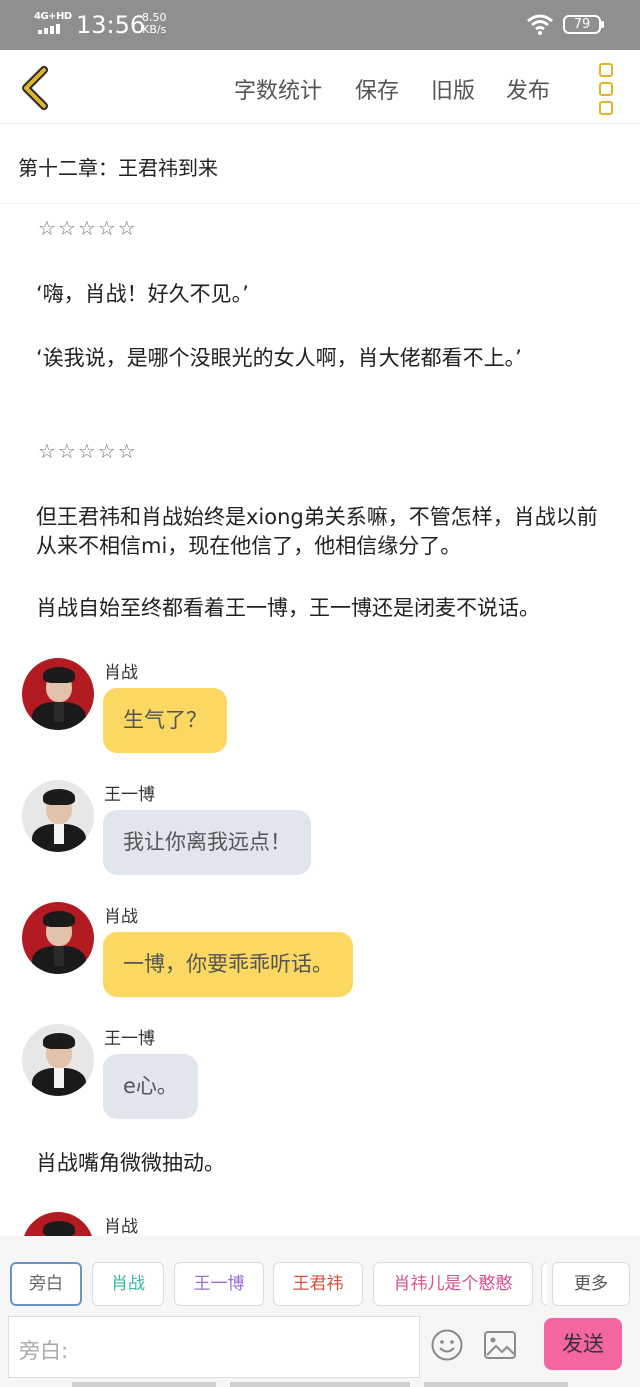 The image size is (640, 1387). Describe the element at coordinates (318, 1284) in the screenshot. I see `role-chip-wangjunyi: 王君祎` at that location.